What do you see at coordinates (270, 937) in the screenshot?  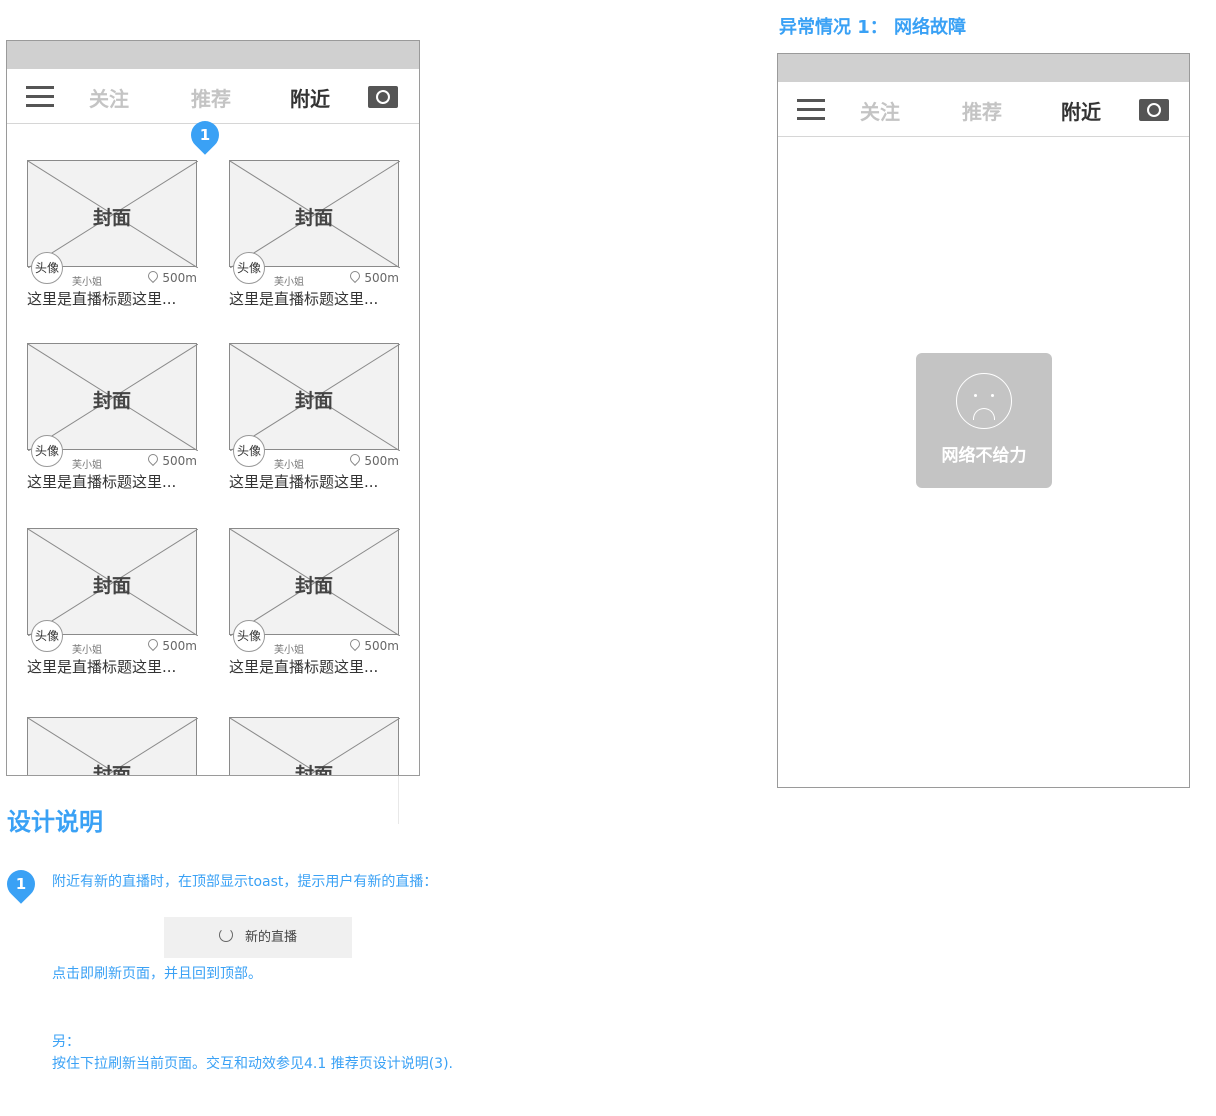 I see `toast-label: 新的直播` at bounding box center [270, 937].